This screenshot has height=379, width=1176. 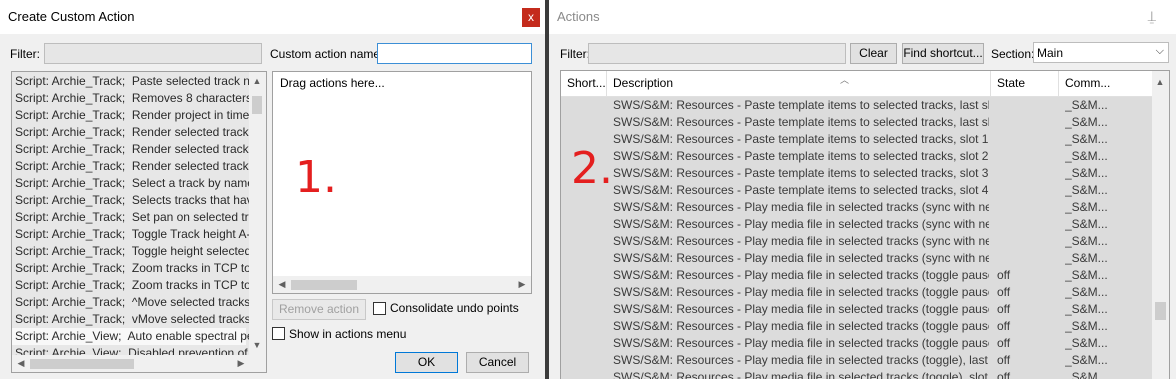 What do you see at coordinates (497, 362) in the screenshot?
I see `cancel-button: Cancel` at bounding box center [497, 362].